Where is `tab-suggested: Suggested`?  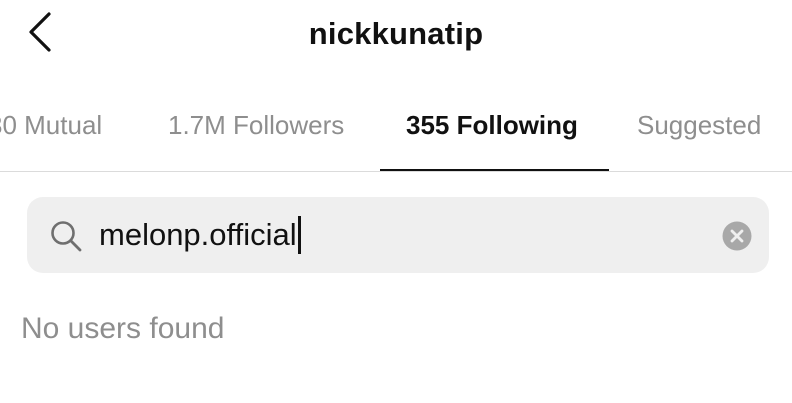
tab-suggested: Suggested is located at coordinates (699, 125).